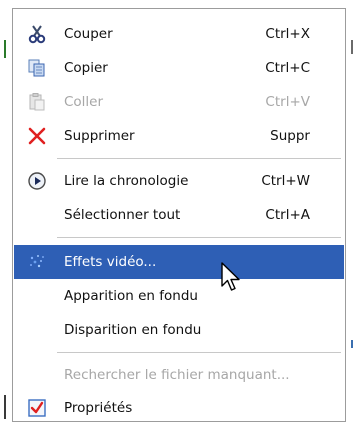 This screenshot has width=355, height=425. I want to click on menu-item-paste: Coller Ctrl+V, so click(179, 102).